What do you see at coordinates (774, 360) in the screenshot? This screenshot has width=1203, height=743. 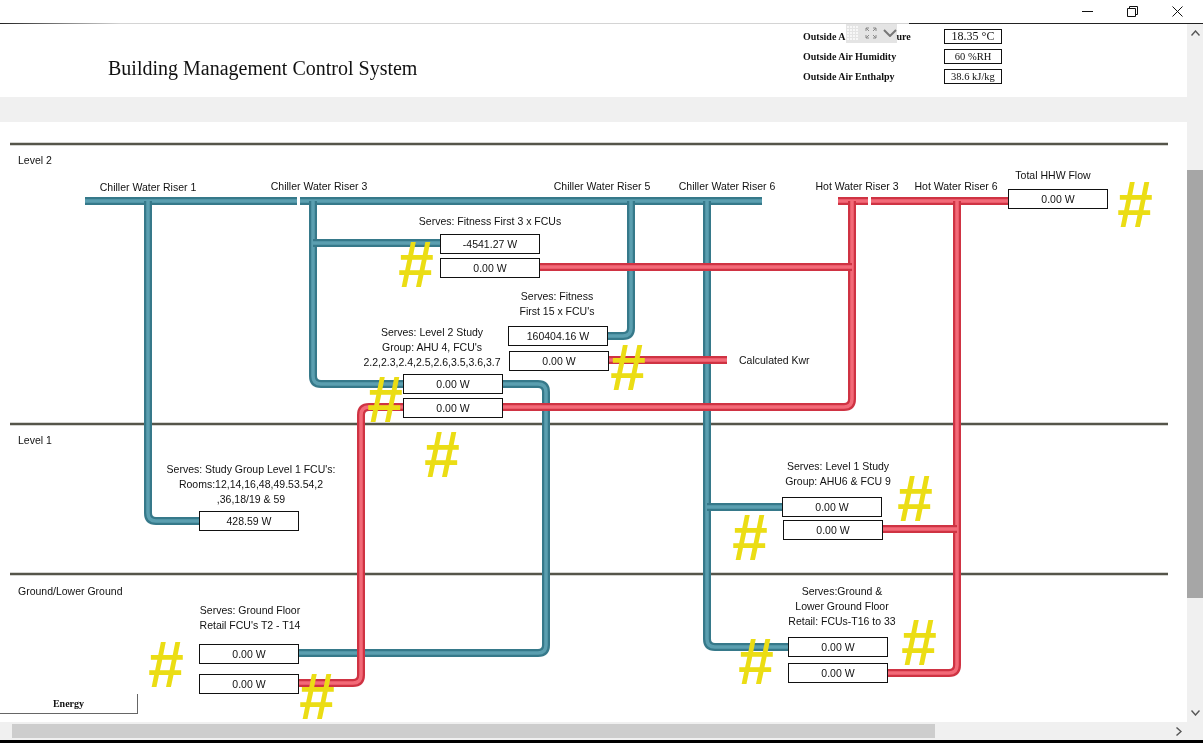 I see `note-label: Calculated Kwr` at bounding box center [774, 360].